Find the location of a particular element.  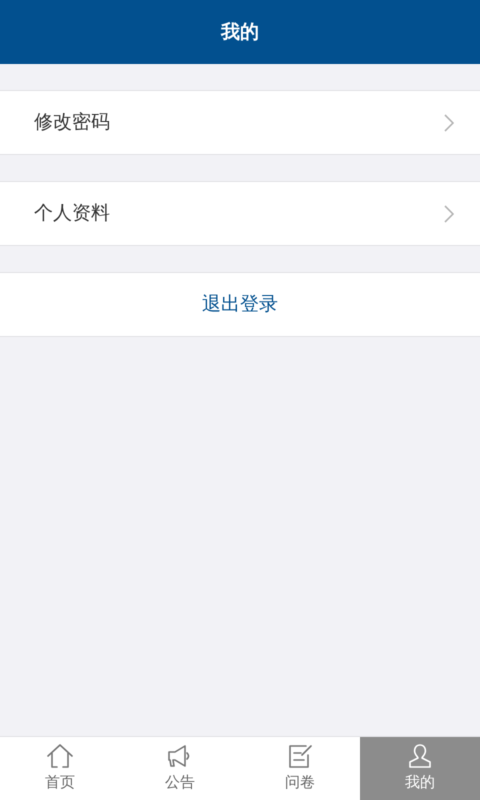

logout-button: 退出登录 is located at coordinates (240, 304).